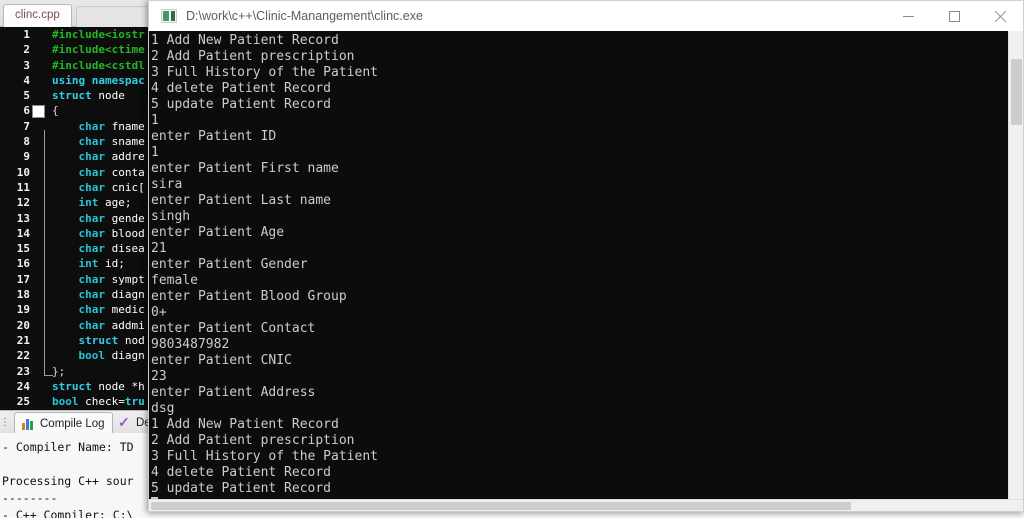  I want to click on line-number: 20, so click(23, 325).